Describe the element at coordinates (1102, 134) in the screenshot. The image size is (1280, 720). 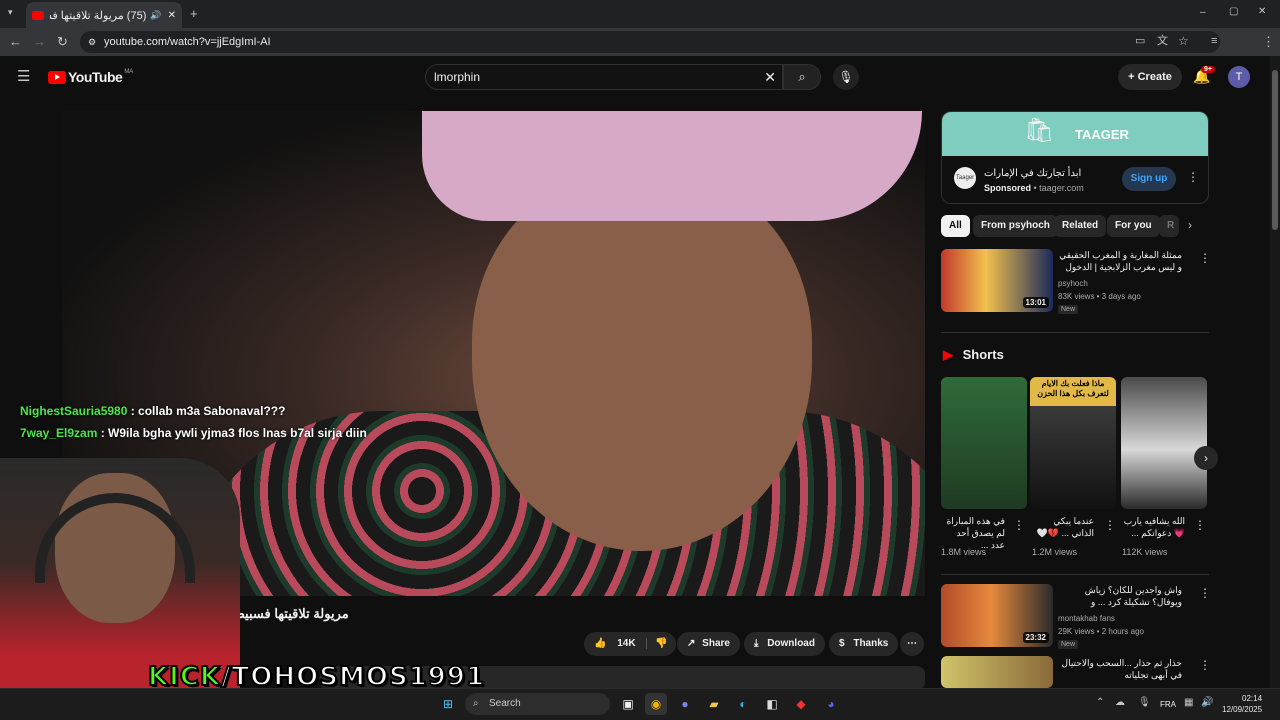
I see `ad-brand: TAAGER` at that location.